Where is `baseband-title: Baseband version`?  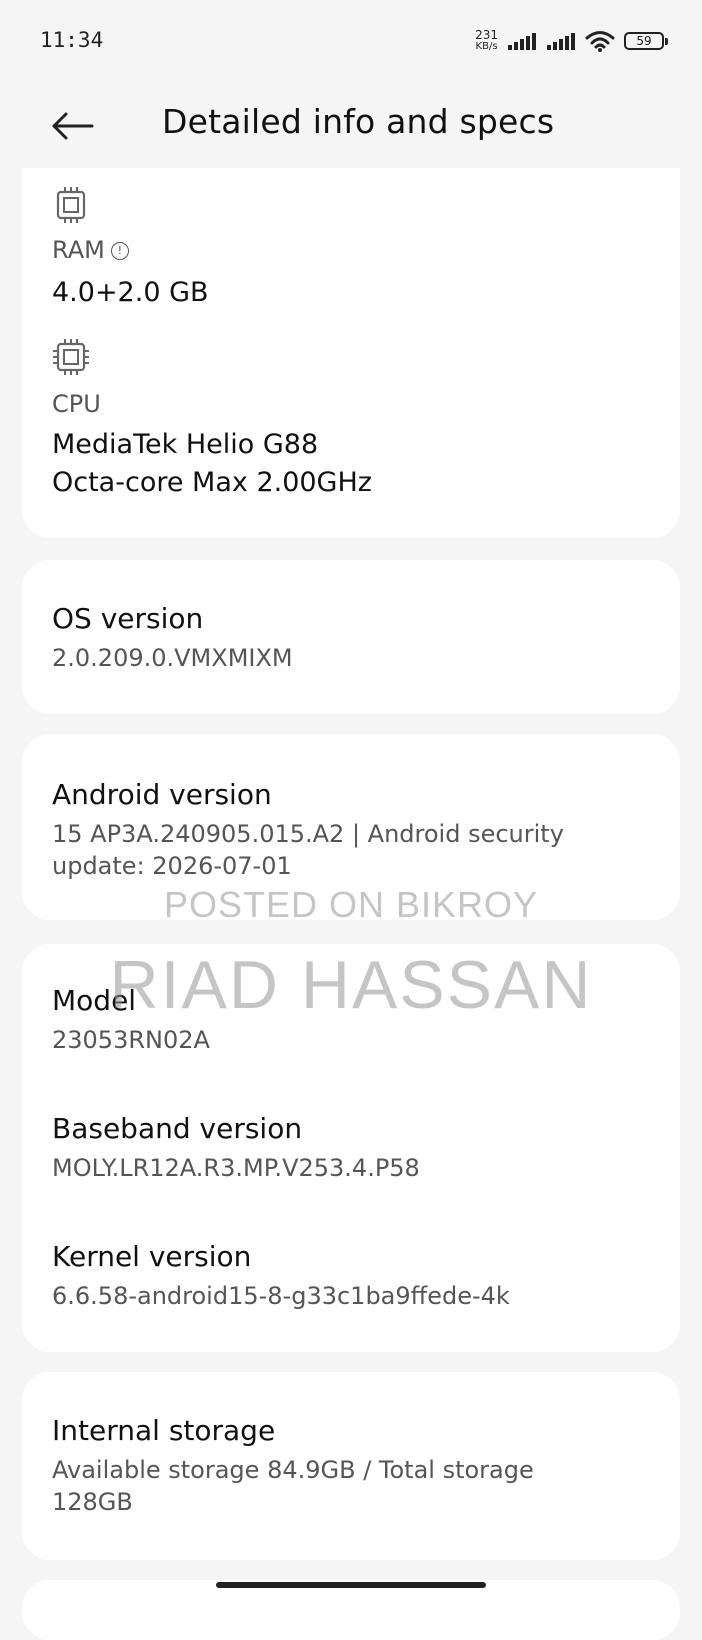
baseband-title: Baseband version is located at coordinates (177, 1128).